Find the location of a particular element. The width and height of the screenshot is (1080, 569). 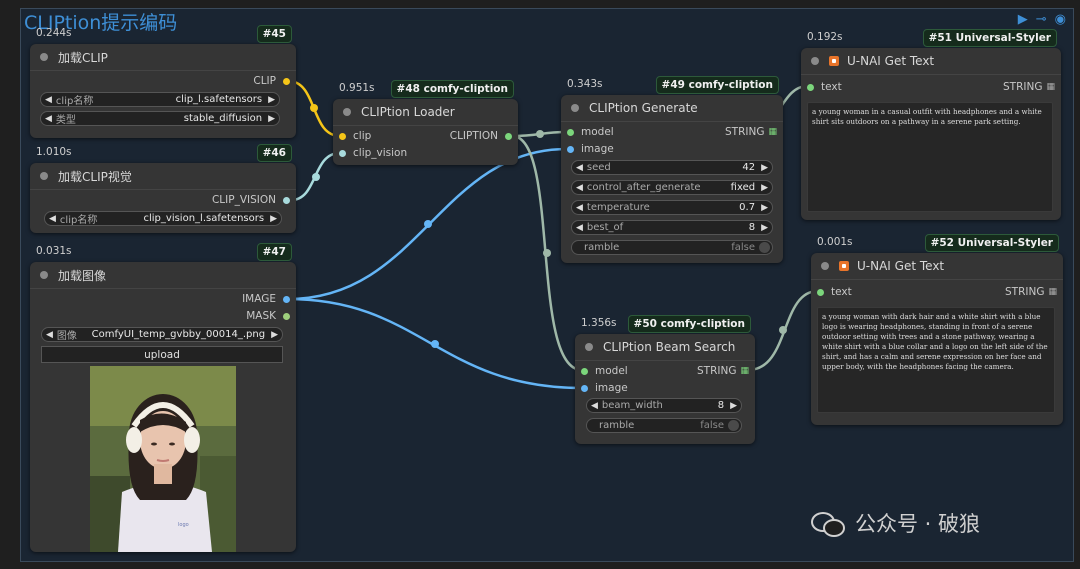

best-of-widget: ◀ best_of 8 ▶ is located at coordinates (672, 227).